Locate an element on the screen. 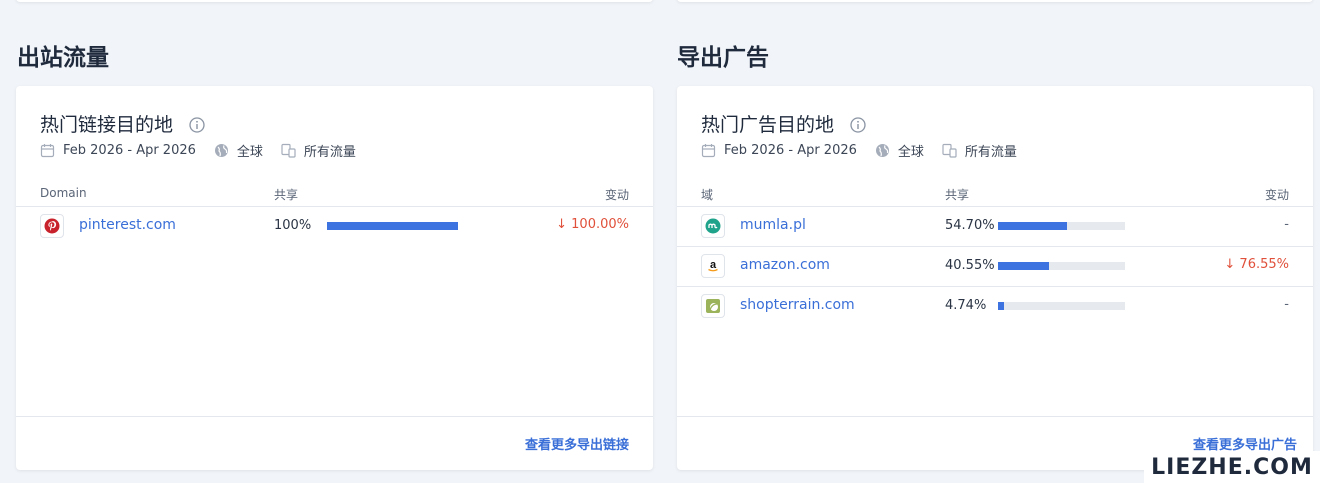 The width and height of the screenshot is (1320, 483). mumla-logo-icon is located at coordinates (713, 226).